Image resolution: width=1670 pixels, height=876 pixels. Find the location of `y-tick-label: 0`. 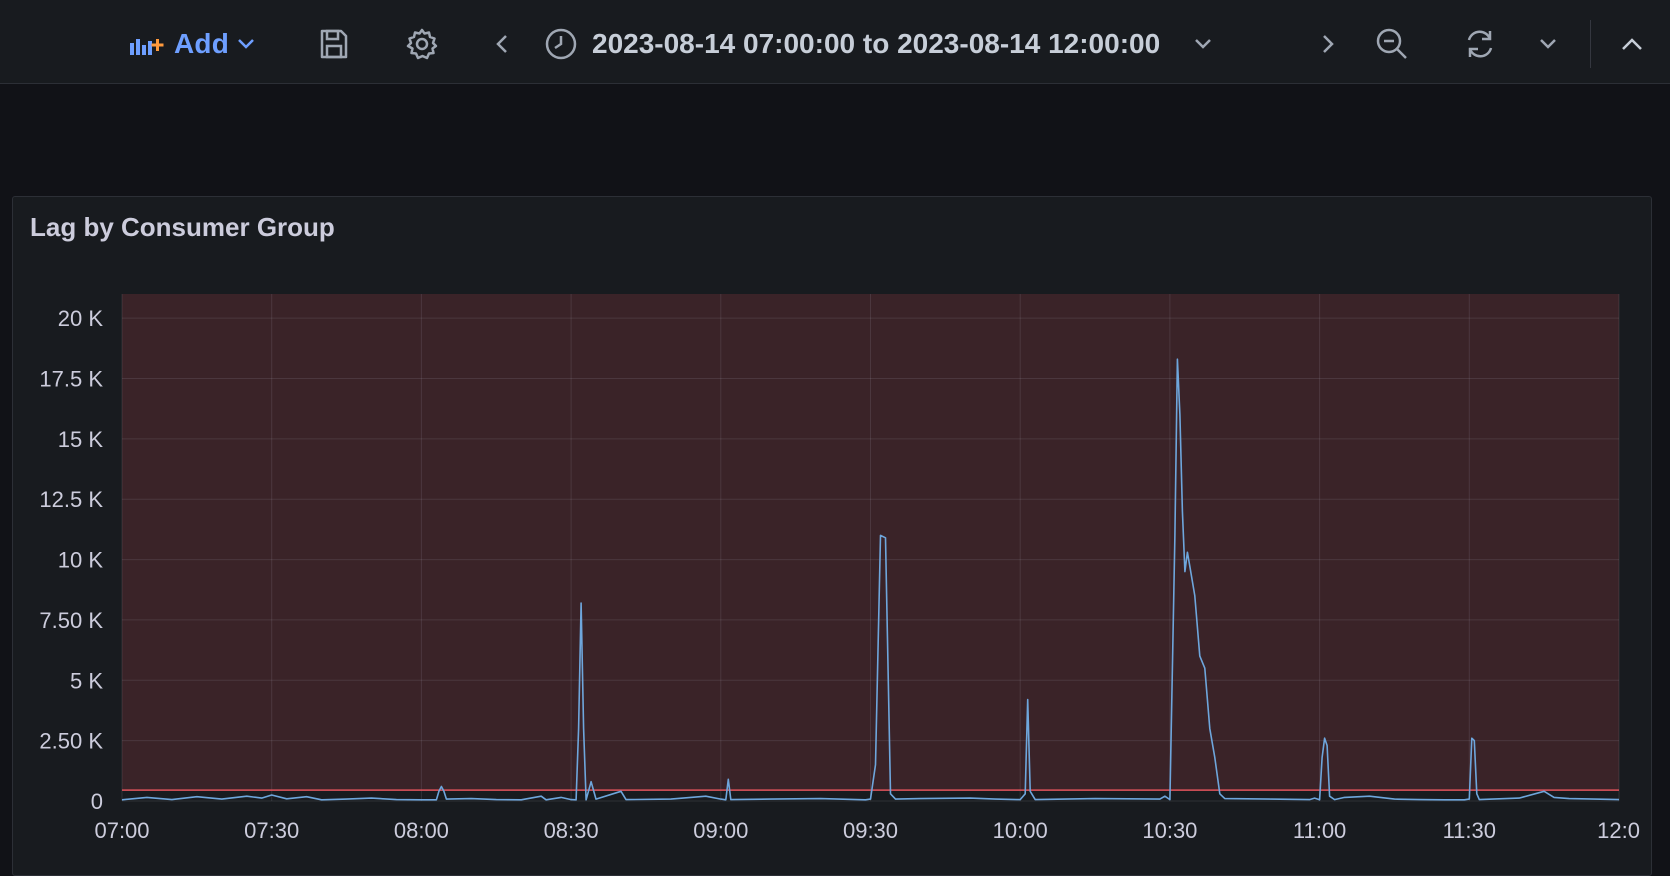

y-tick-label: 0 is located at coordinates (97, 801).